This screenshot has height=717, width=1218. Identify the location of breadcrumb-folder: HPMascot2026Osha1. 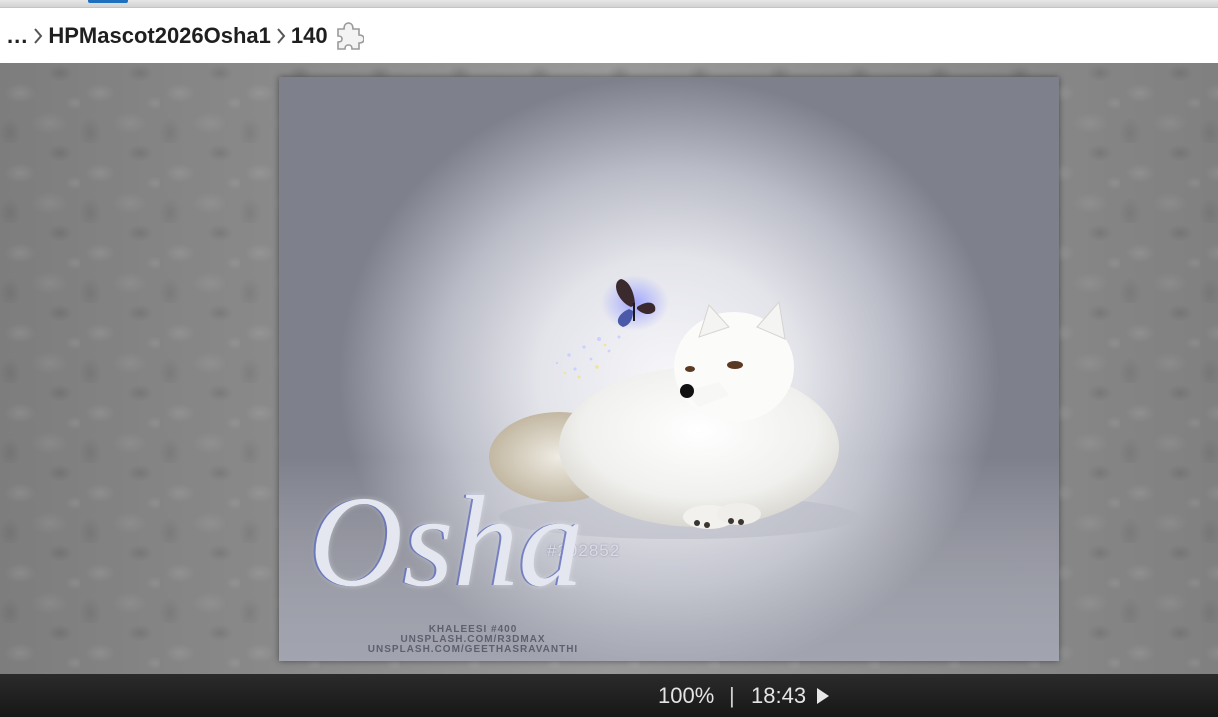
(159, 36).